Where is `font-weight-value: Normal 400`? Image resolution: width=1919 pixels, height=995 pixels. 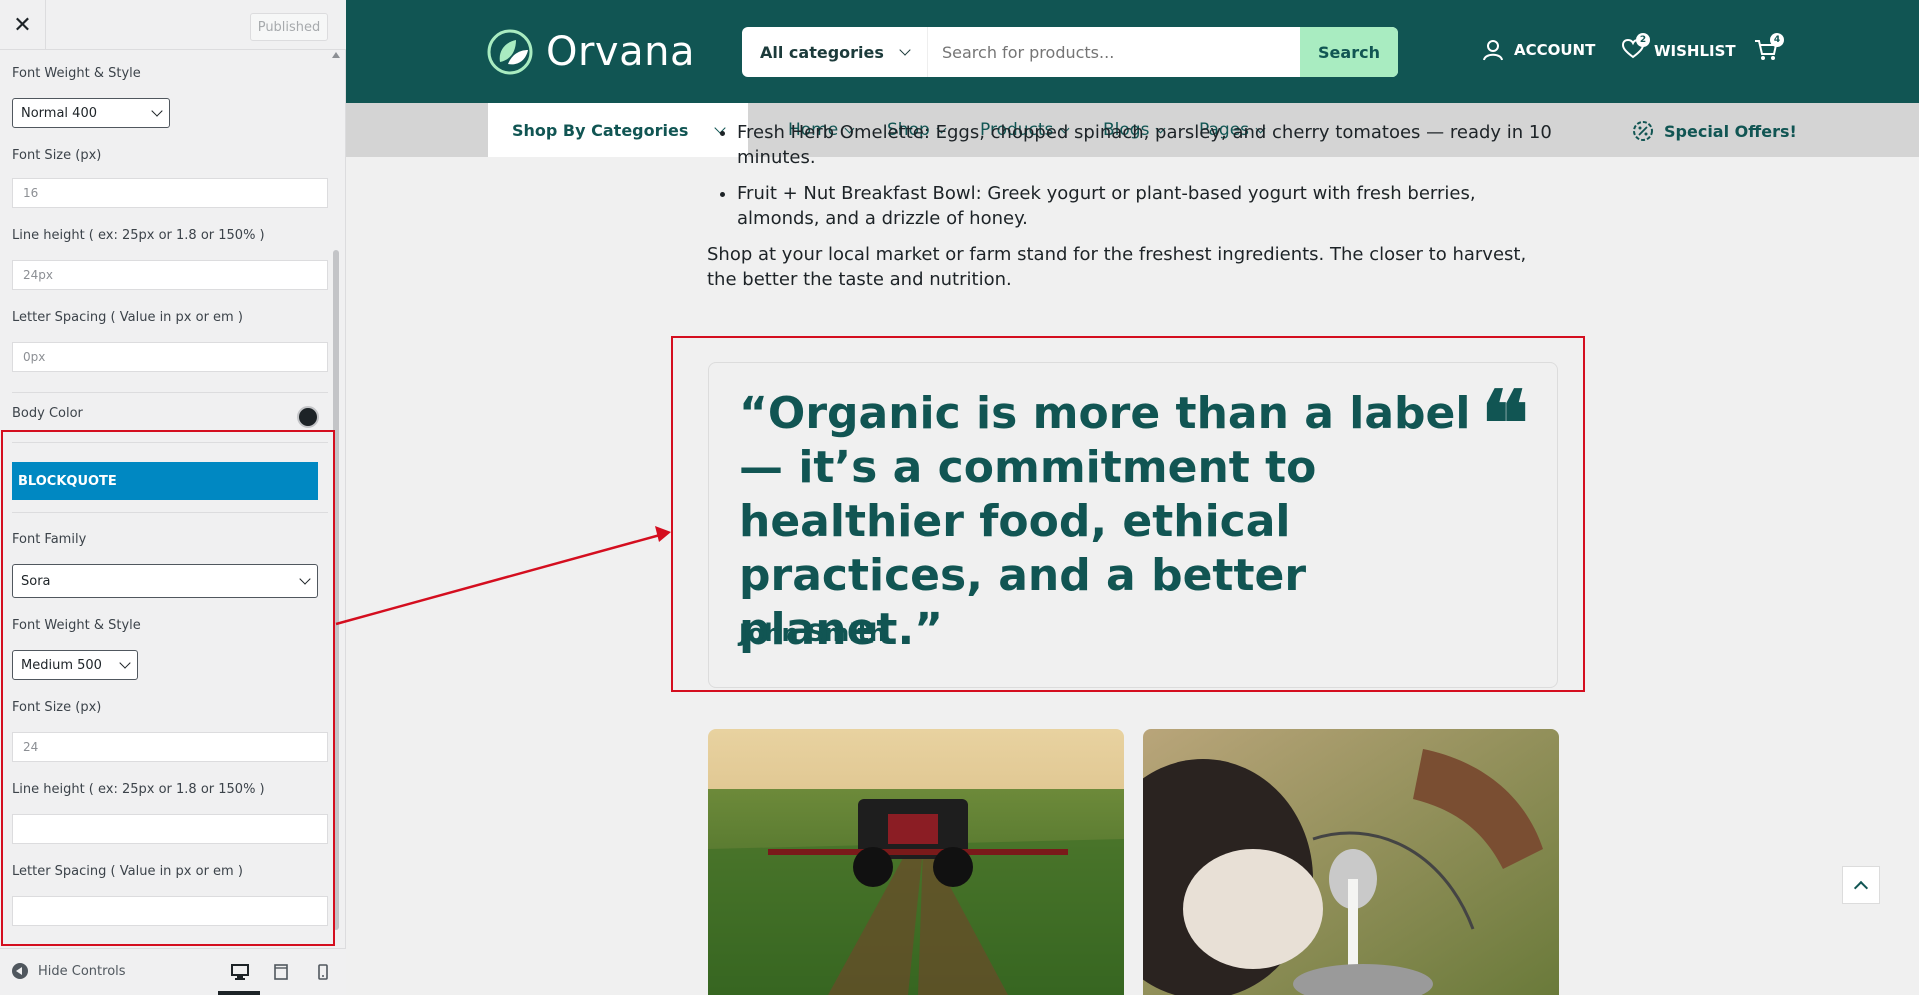
font-weight-value: Normal 400 is located at coordinates (59, 113).